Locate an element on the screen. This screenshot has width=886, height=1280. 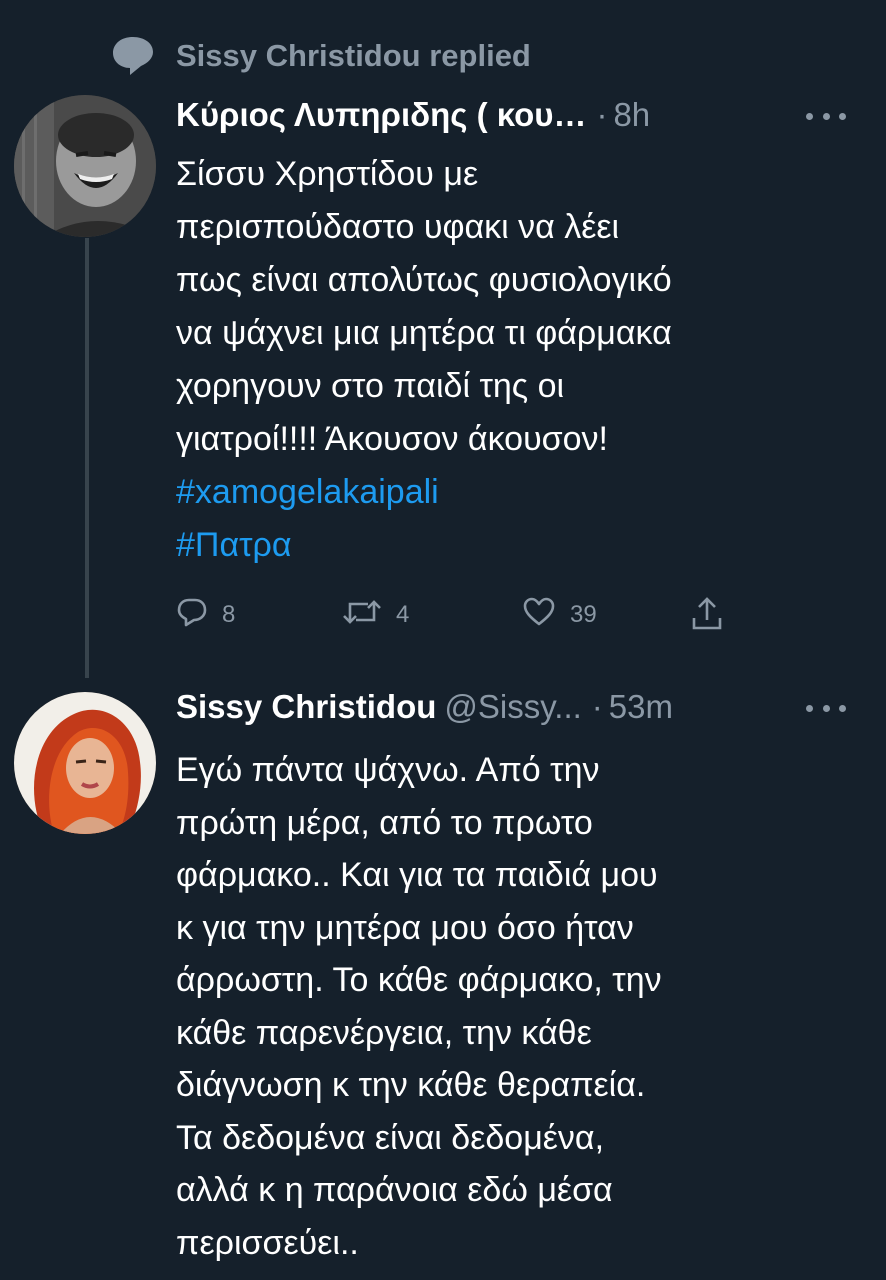
timestamp: 53m is located at coordinates (641, 707).